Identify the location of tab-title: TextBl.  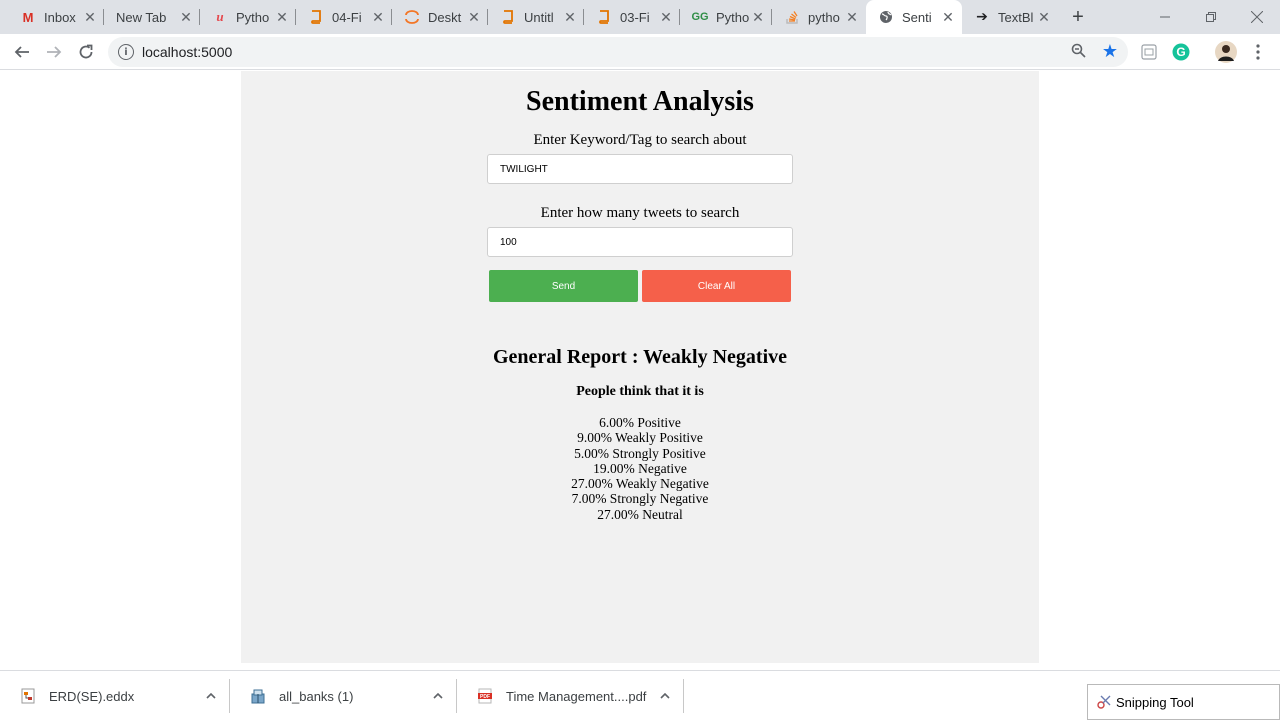
(1016, 17).